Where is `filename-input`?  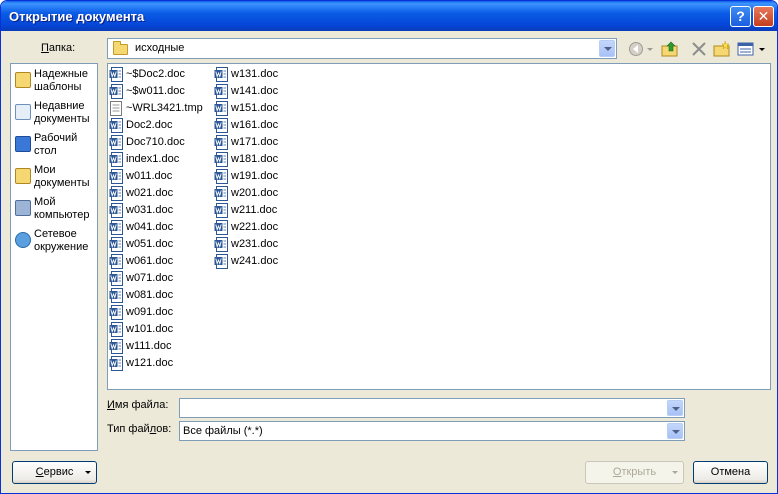 filename-input is located at coordinates (432, 408).